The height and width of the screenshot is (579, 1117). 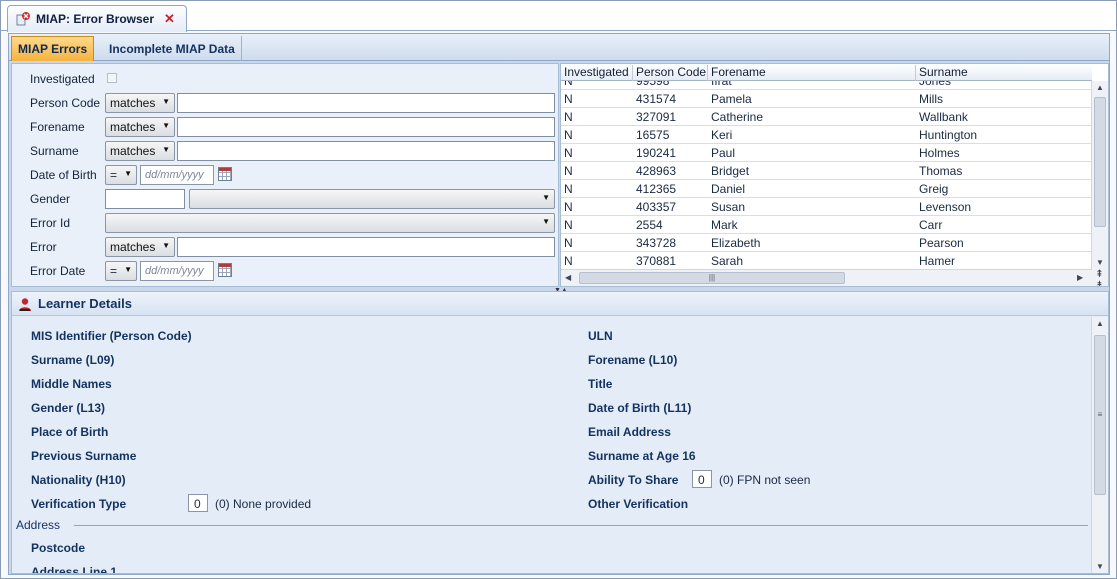 I want to click on gender-select: ▼, so click(x=372, y=199).